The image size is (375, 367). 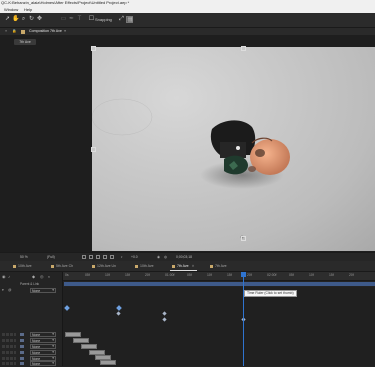 What do you see at coordinates (49, 276) in the screenshot?
I see `adjustment-icon: ◐` at bounding box center [49, 276].